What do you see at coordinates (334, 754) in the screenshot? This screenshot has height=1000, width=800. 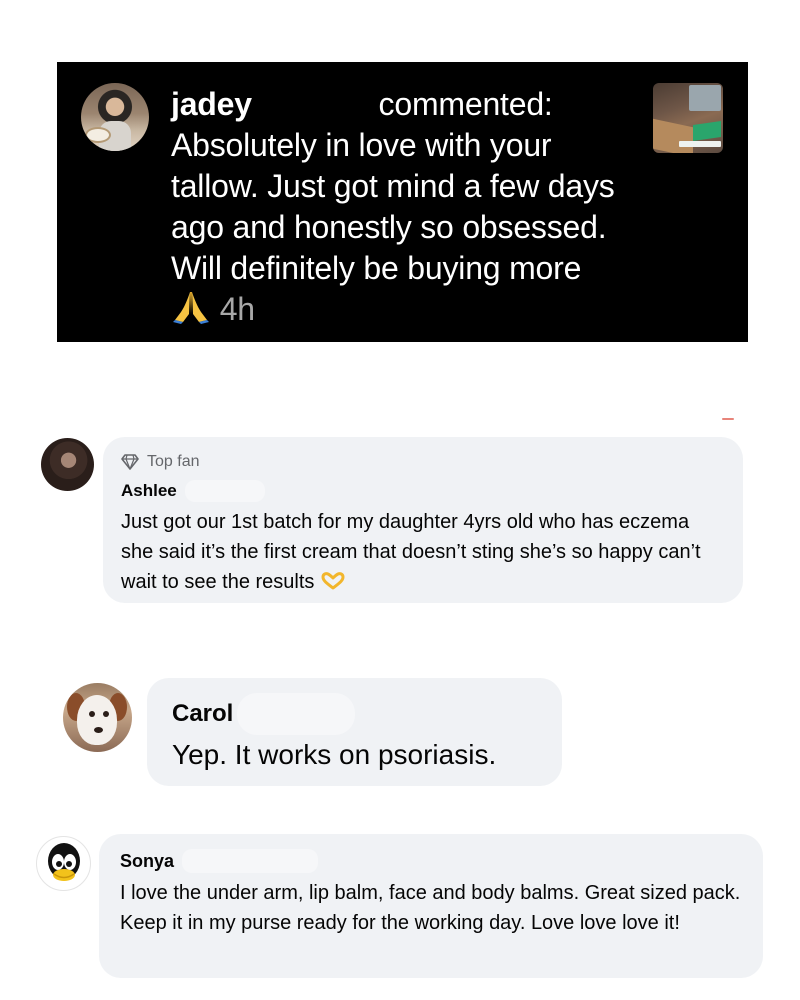 I see `comment-text: Yep. It works on psoriasis.` at bounding box center [334, 754].